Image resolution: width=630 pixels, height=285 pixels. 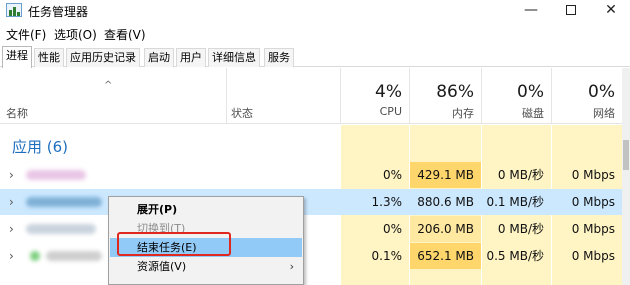 What do you see at coordinates (206, 266) in the screenshot?
I see `menu-item-resource-values: 资源值(V) ›` at bounding box center [206, 266].